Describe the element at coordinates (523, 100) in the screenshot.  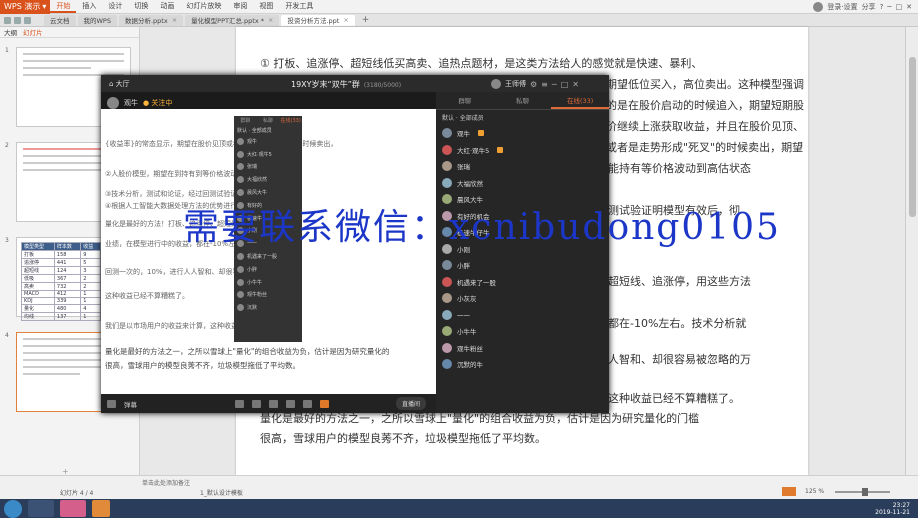
I see `chat-tab-1: 私聊` at that location.